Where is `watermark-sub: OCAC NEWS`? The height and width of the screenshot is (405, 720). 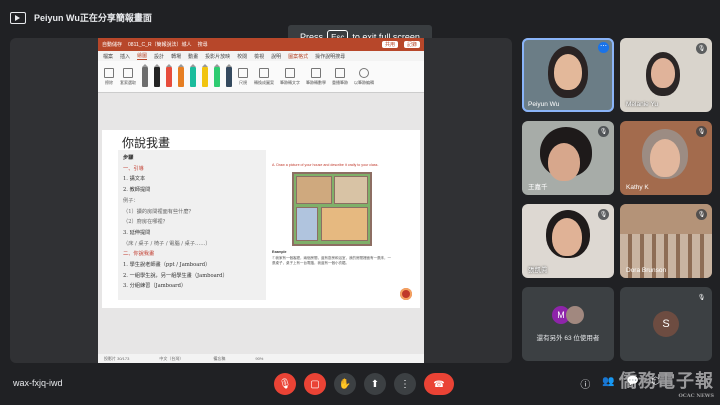 watermark-sub: OCAC NEWS is located at coordinates (696, 396).